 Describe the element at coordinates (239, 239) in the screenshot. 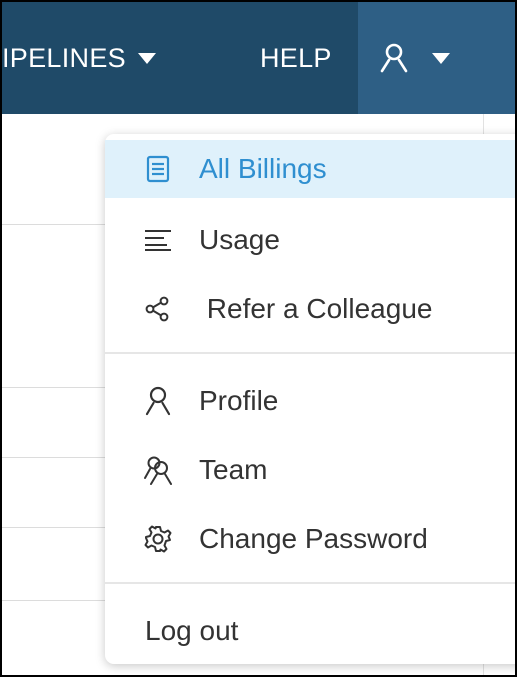

I see `menu-item-label: Usage` at that location.